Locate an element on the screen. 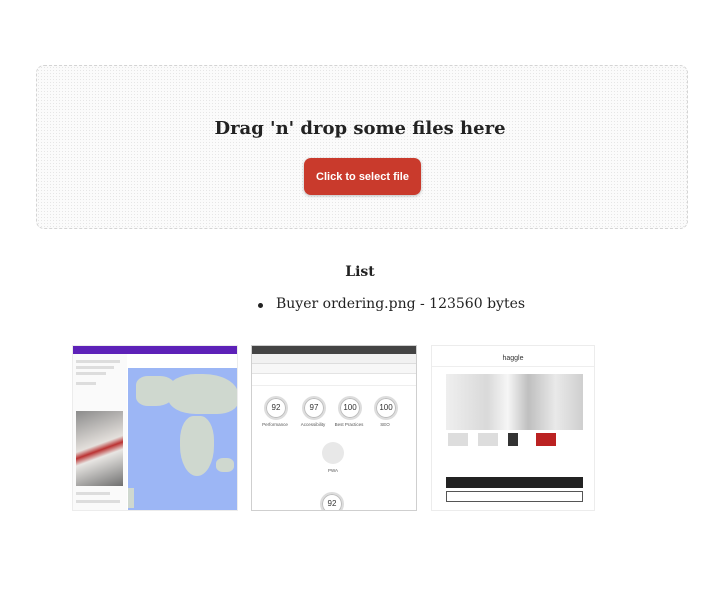 This screenshot has height=599, width=720. cart-button is located at coordinates (514, 496).